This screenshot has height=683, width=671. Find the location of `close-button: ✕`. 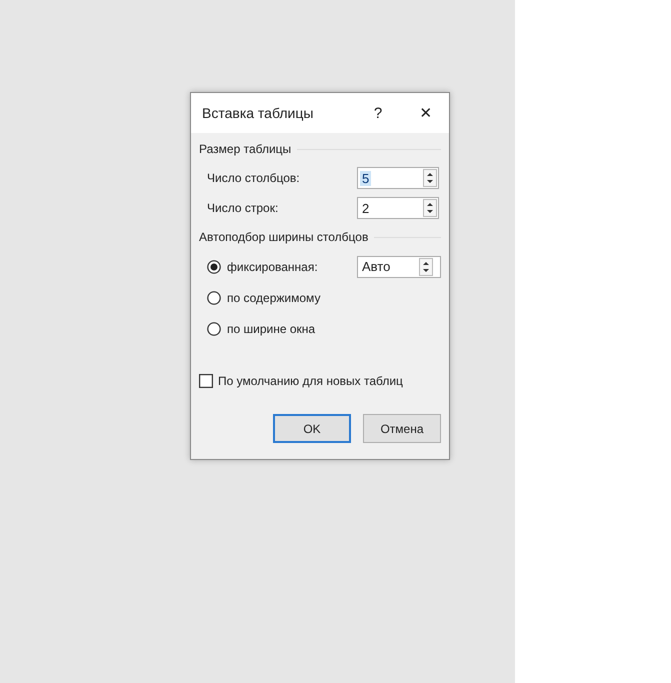

close-button: ✕ is located at coordinates (426, 113).